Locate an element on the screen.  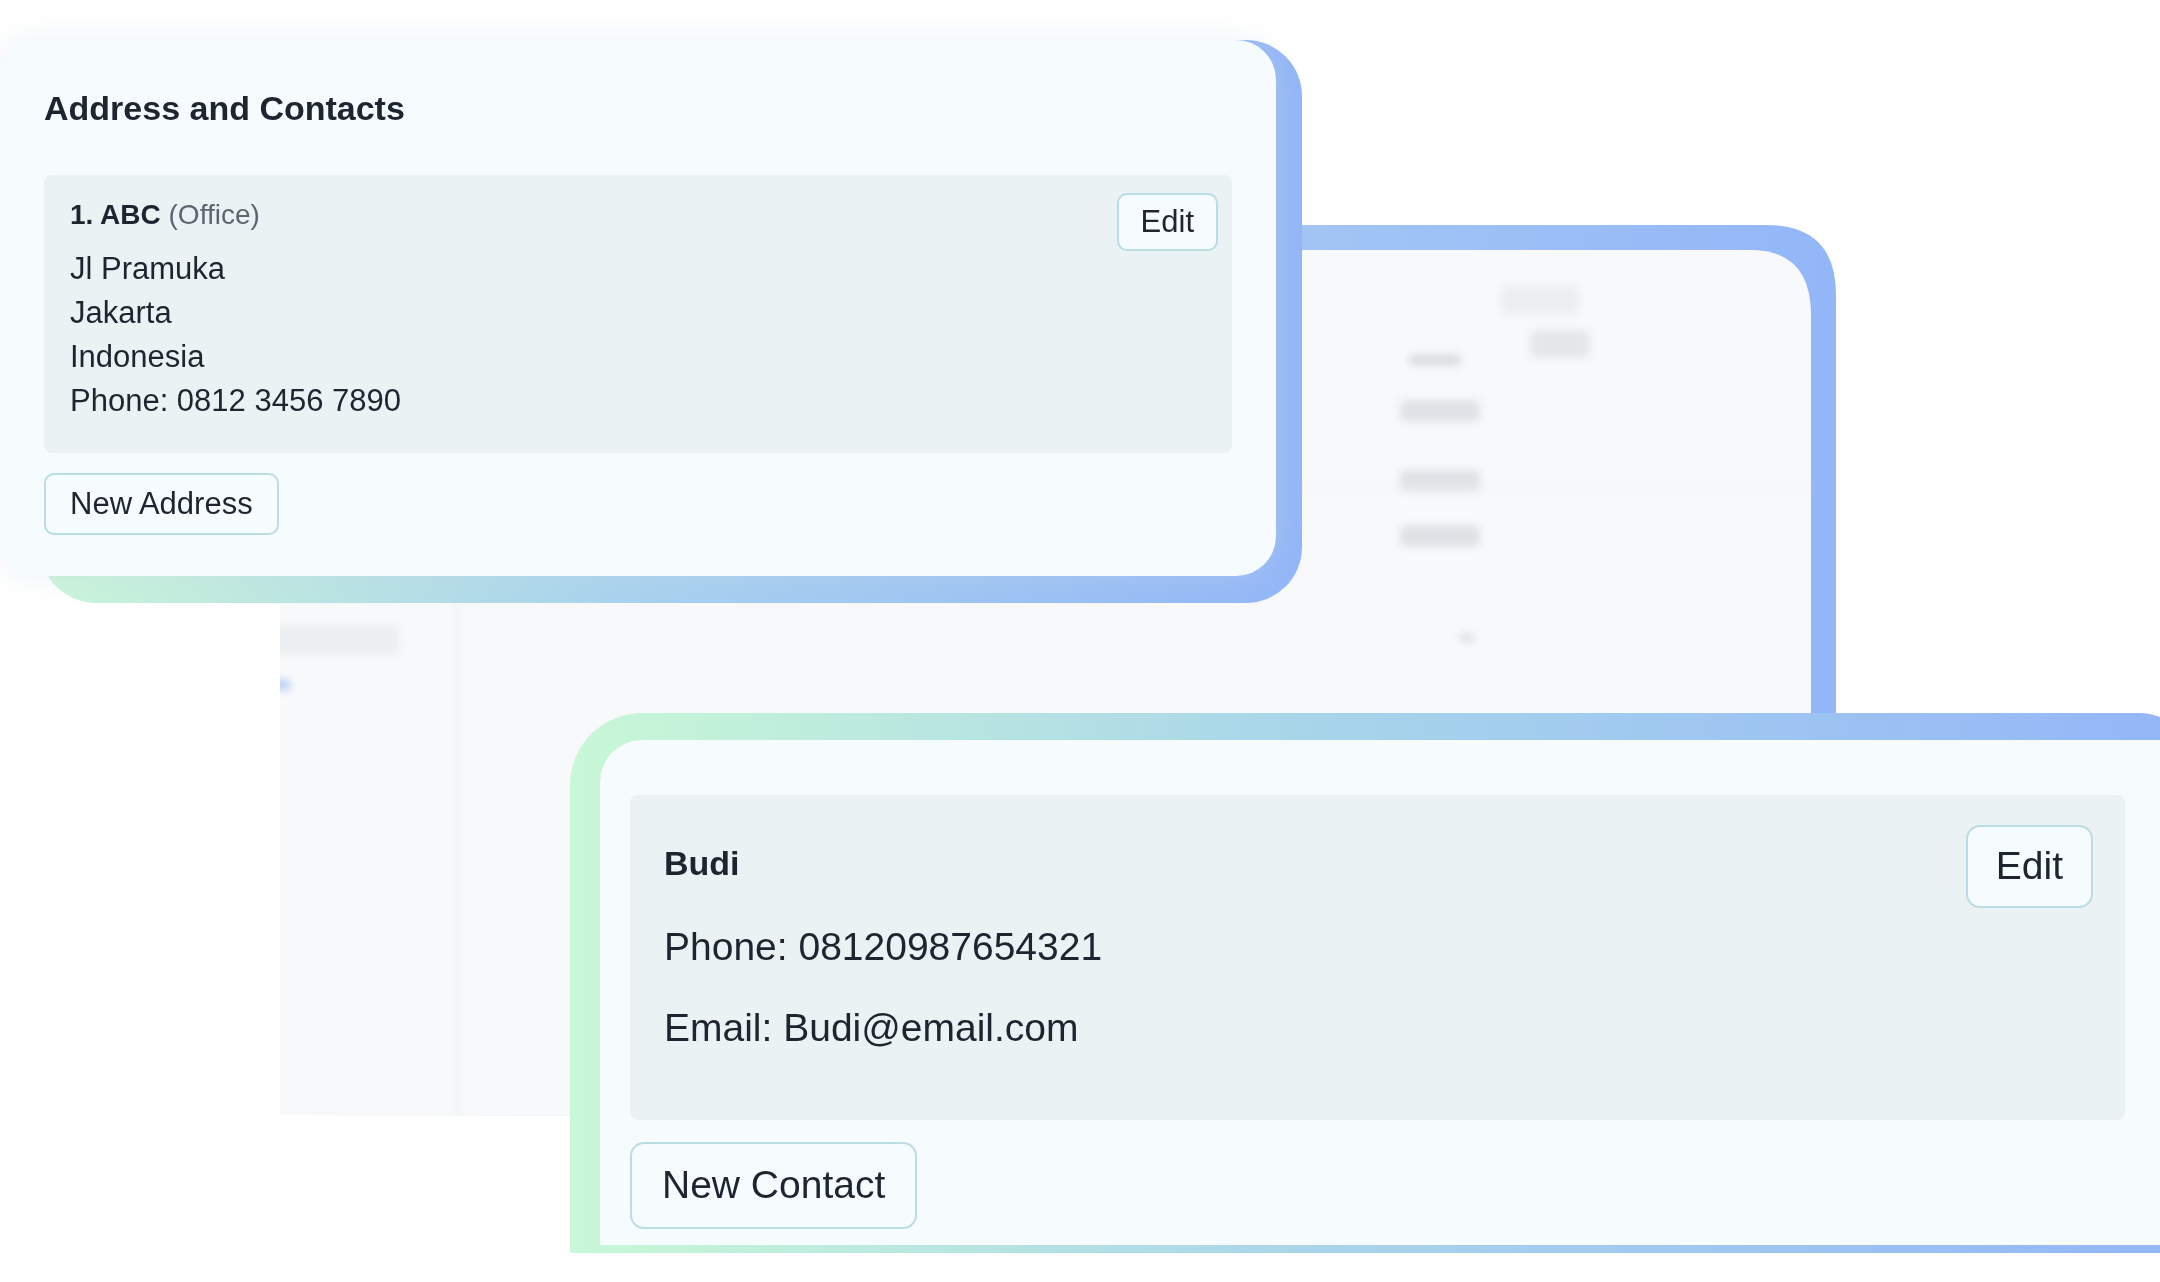
contact-name: Budi is located at coordinates (702, 863).